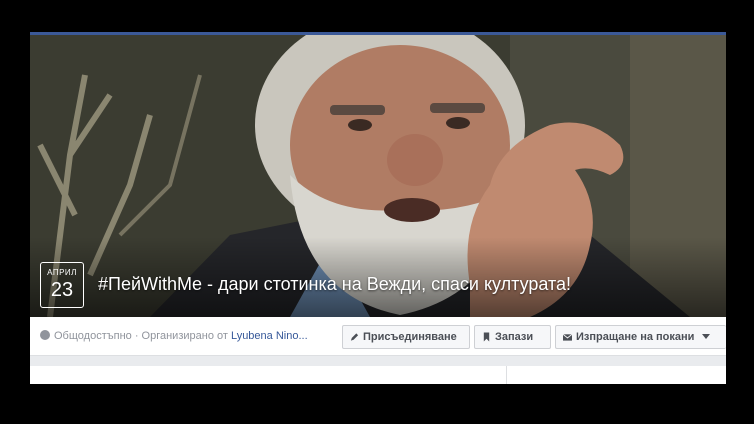 This screenshot has height=424, width=754. I want to click on save-button: Запази, so click(512, 337).